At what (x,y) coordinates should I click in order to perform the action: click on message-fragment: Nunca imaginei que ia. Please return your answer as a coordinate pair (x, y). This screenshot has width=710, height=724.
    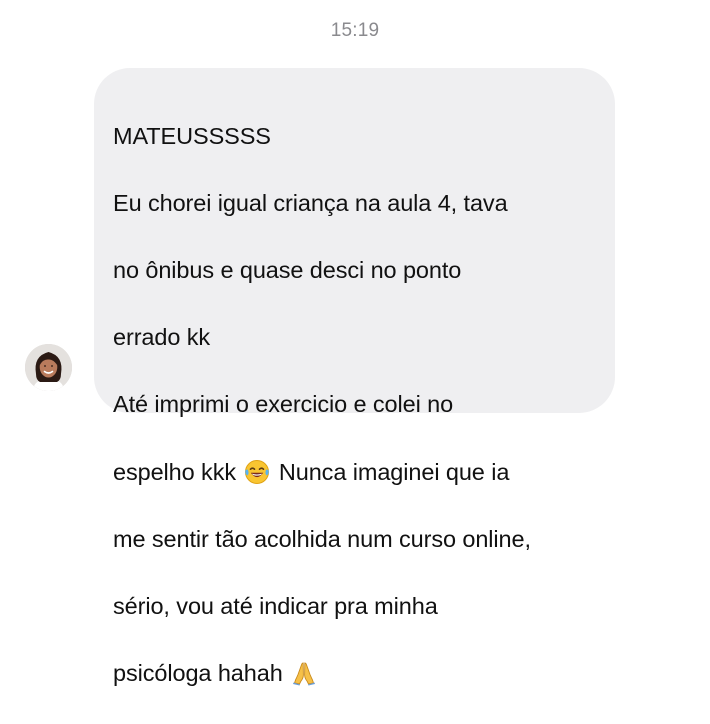
    Looking at the image, I should click on (391, 471).